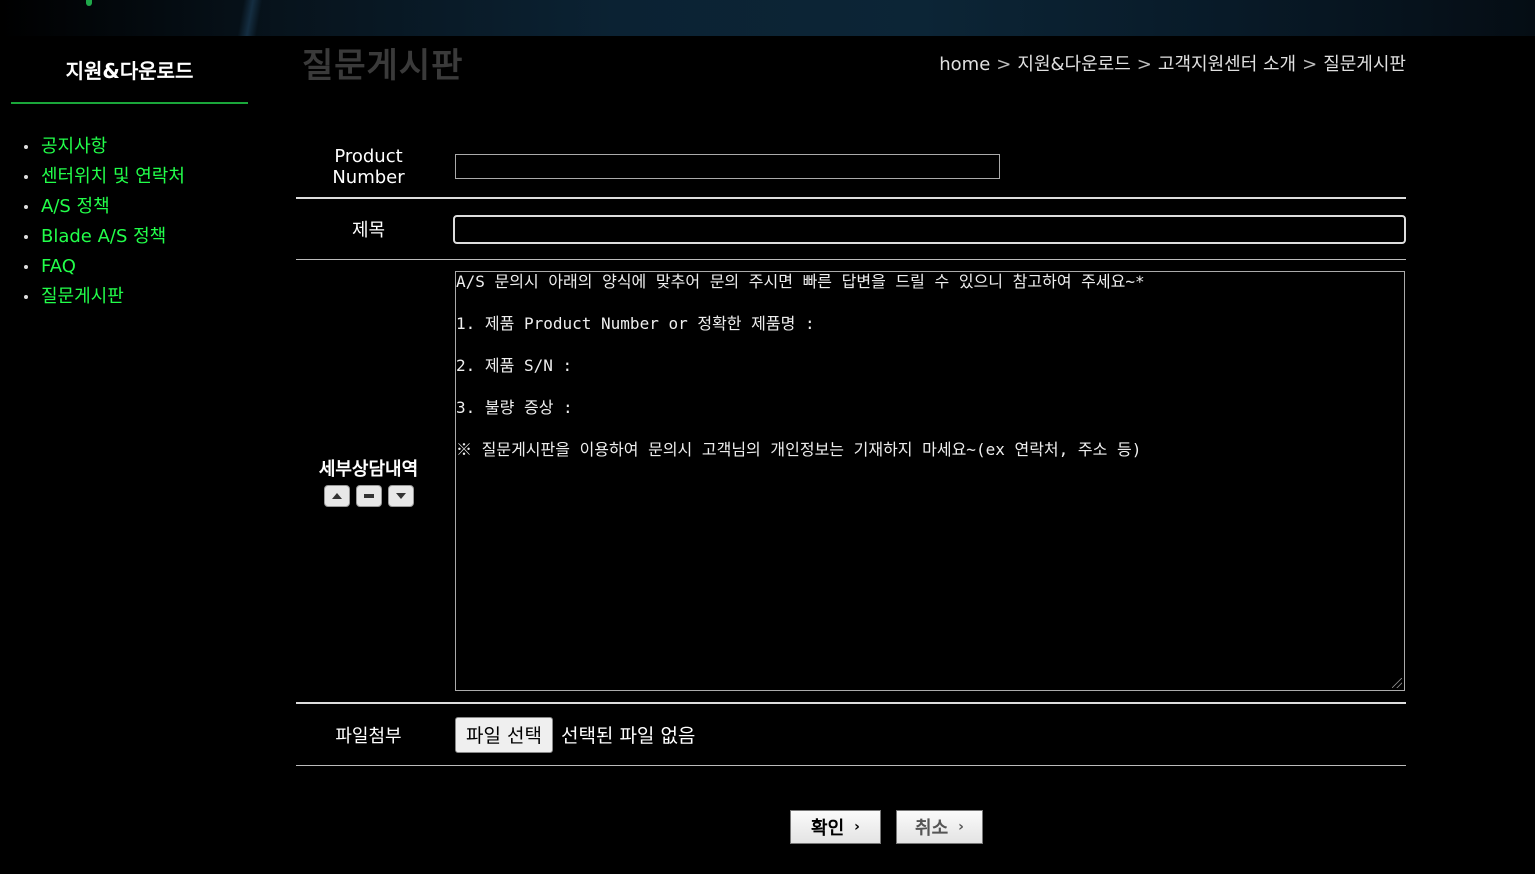  Describe the element at coordinates (129, 147) in the screenshot. I see `sidebar-item-notice: 공지사항` at that location.